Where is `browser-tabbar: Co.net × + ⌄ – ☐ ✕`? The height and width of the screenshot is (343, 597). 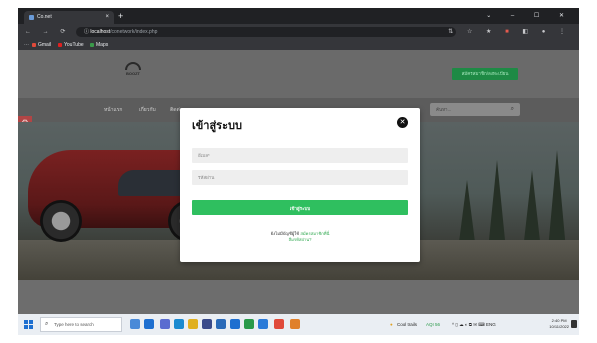 browser-tabbar: Co.net × + ⌄ – ☐ ✕ is located at coordinates (298, 16).